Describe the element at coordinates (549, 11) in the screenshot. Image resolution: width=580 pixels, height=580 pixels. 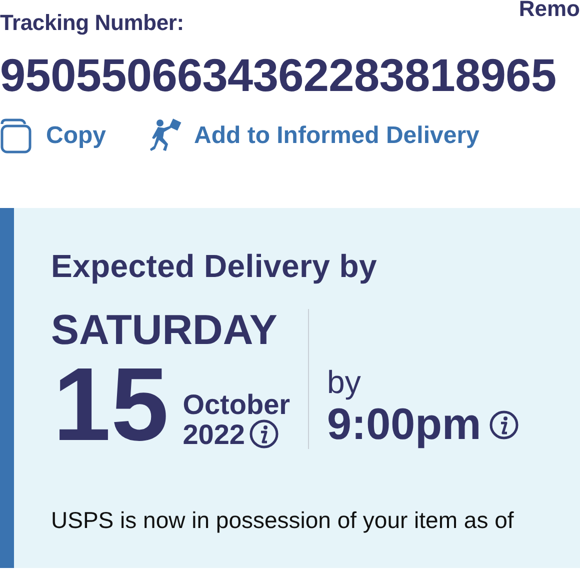
I see `remove-link: Remo` at that location.